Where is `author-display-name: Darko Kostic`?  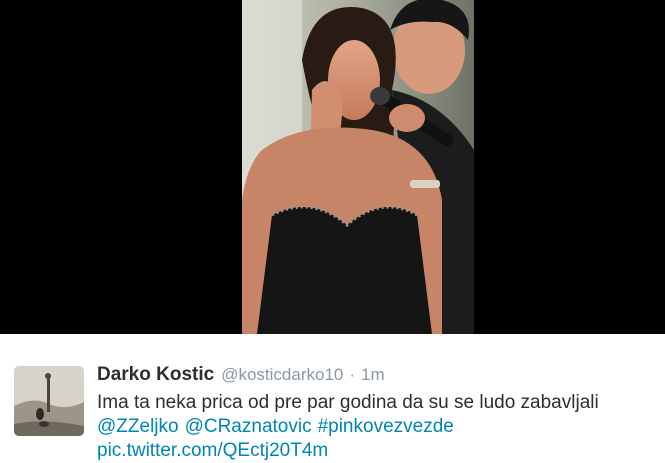
author-display-name: Darko Kostic is located at coordinates (155, 375).